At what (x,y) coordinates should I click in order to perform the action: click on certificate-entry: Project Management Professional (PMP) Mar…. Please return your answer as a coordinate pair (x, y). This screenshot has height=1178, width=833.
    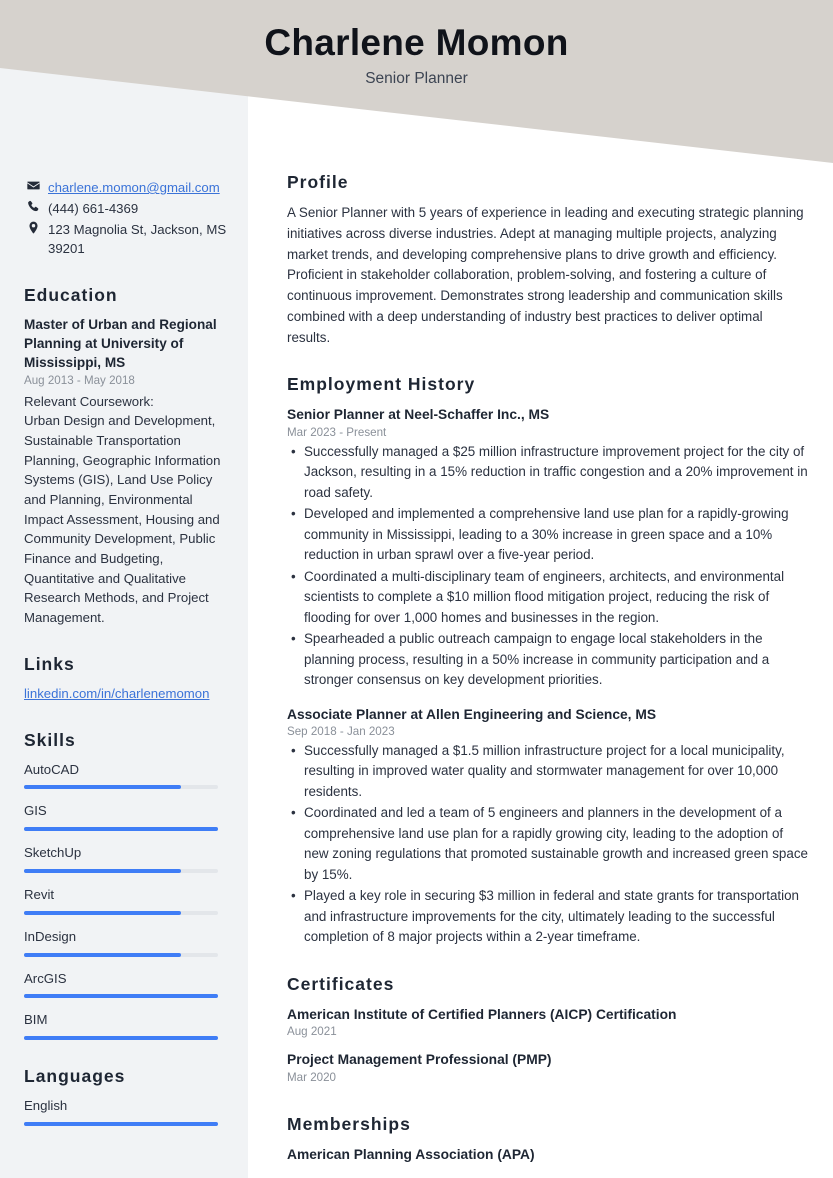
    Looking at the image, I should click on (547, 1066).